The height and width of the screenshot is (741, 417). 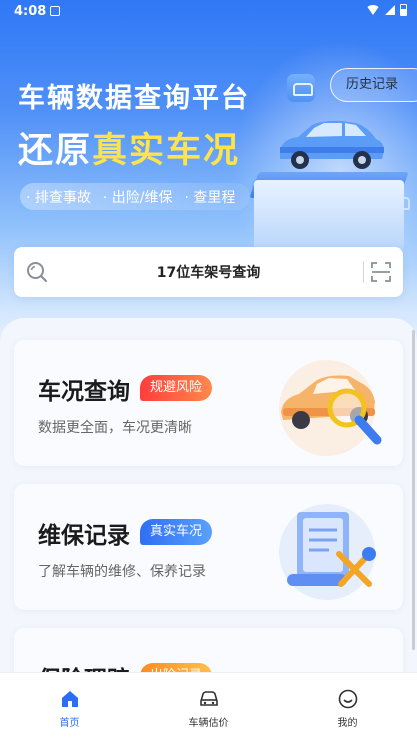 What do you see at coordinates (403, 10) in the screenshot?
I see `battery-icon` at bounding box center [403, 10].